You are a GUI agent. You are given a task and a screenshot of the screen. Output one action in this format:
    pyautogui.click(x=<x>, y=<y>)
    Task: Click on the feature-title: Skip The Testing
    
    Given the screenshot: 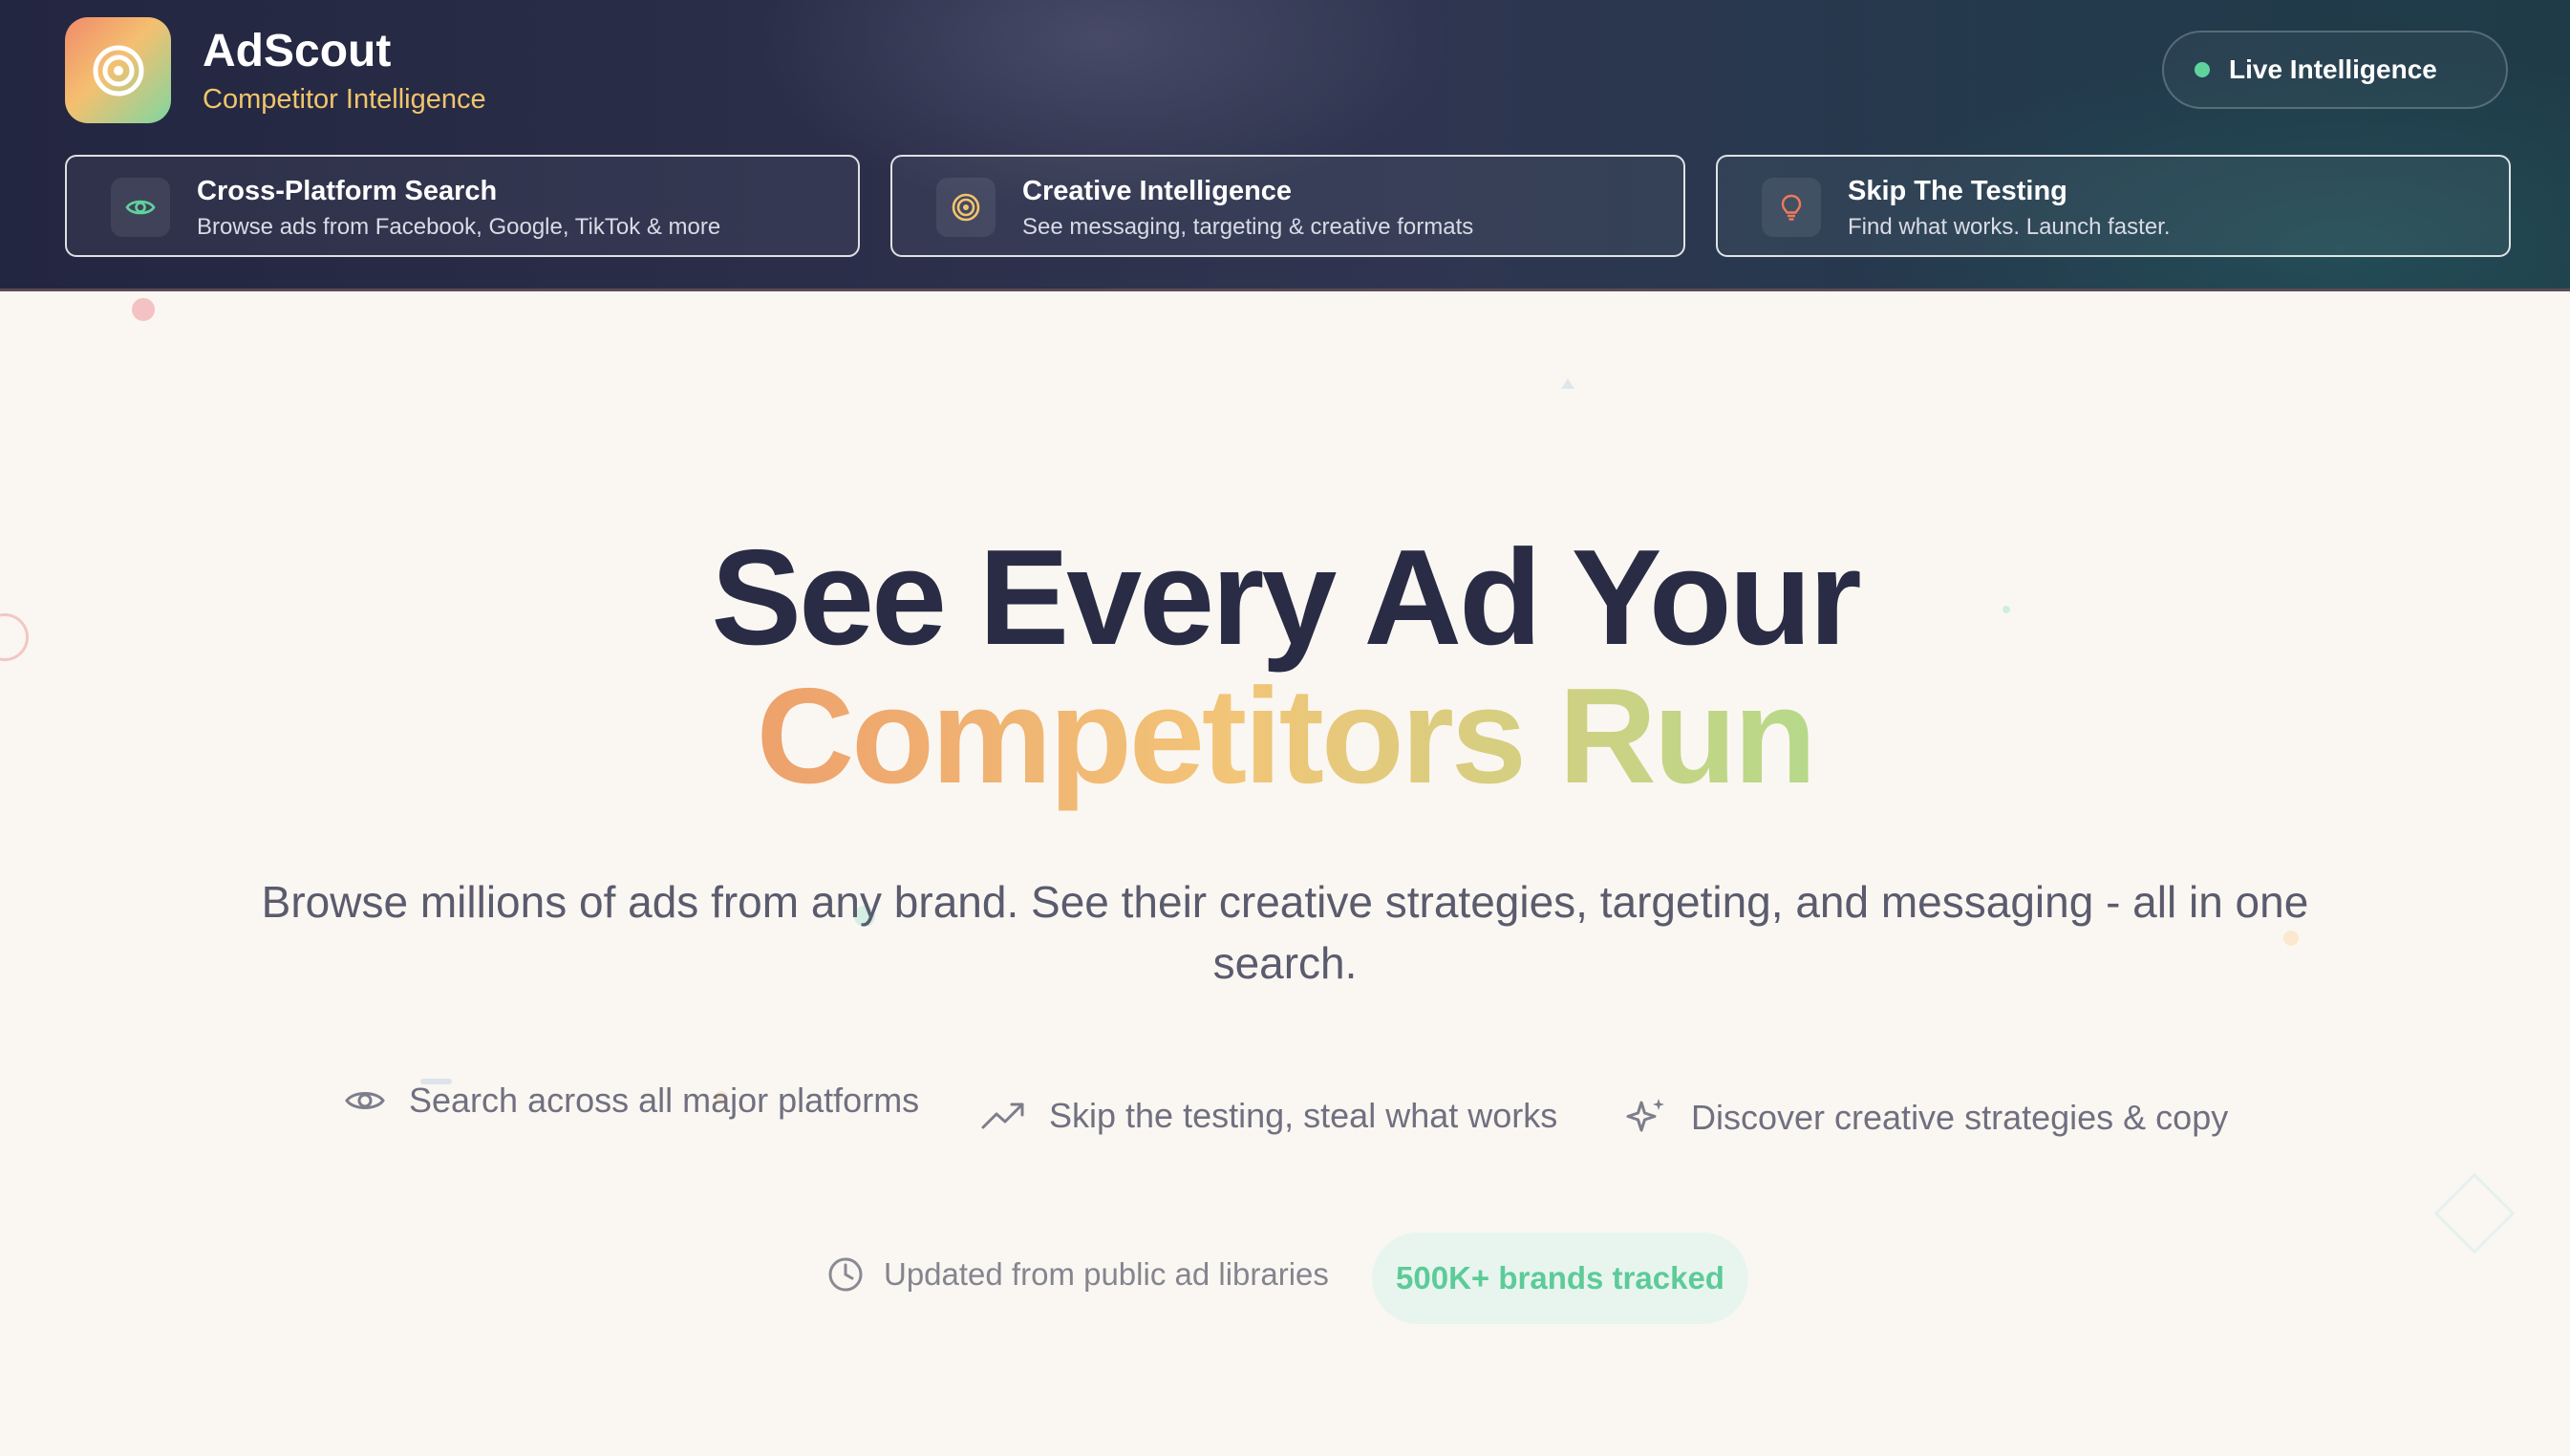 What is the action you would take?
    pyautogui.click(x=1957, y=191)
    